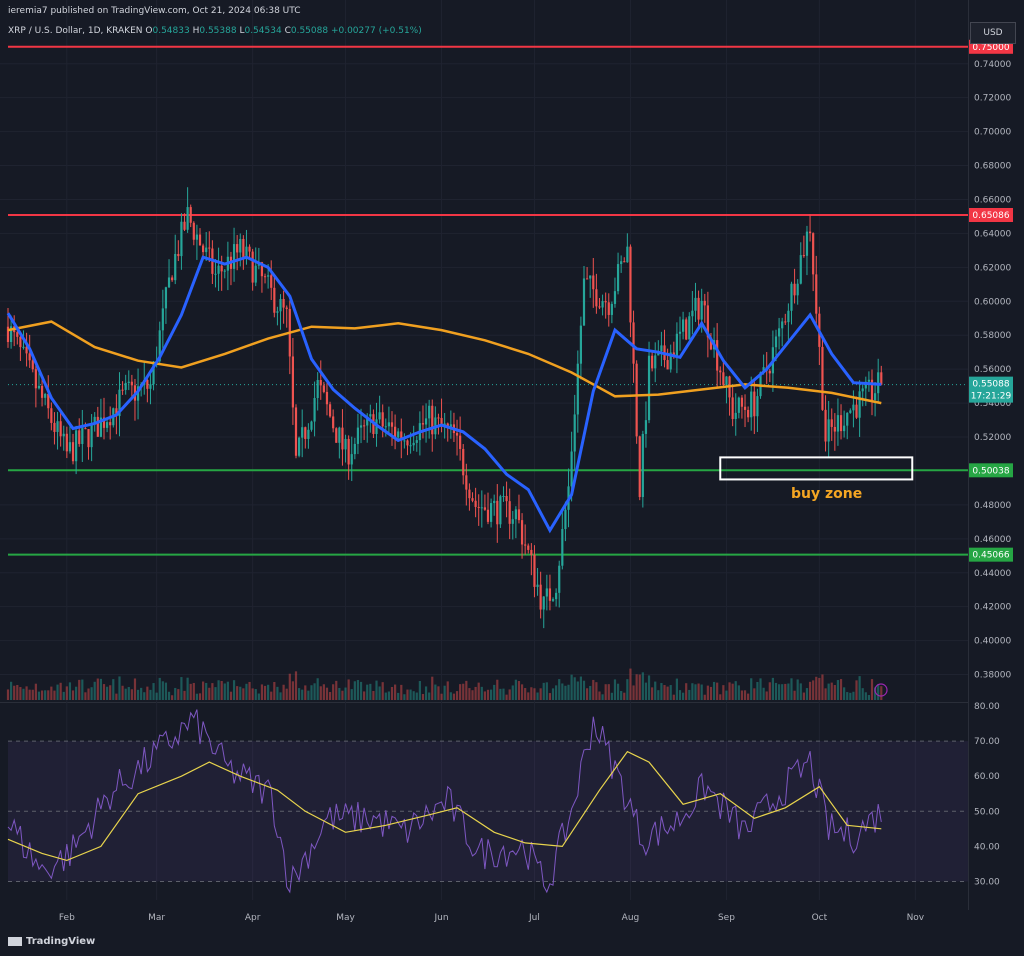  I want to click on currency-button: USD, so click(993, 33).